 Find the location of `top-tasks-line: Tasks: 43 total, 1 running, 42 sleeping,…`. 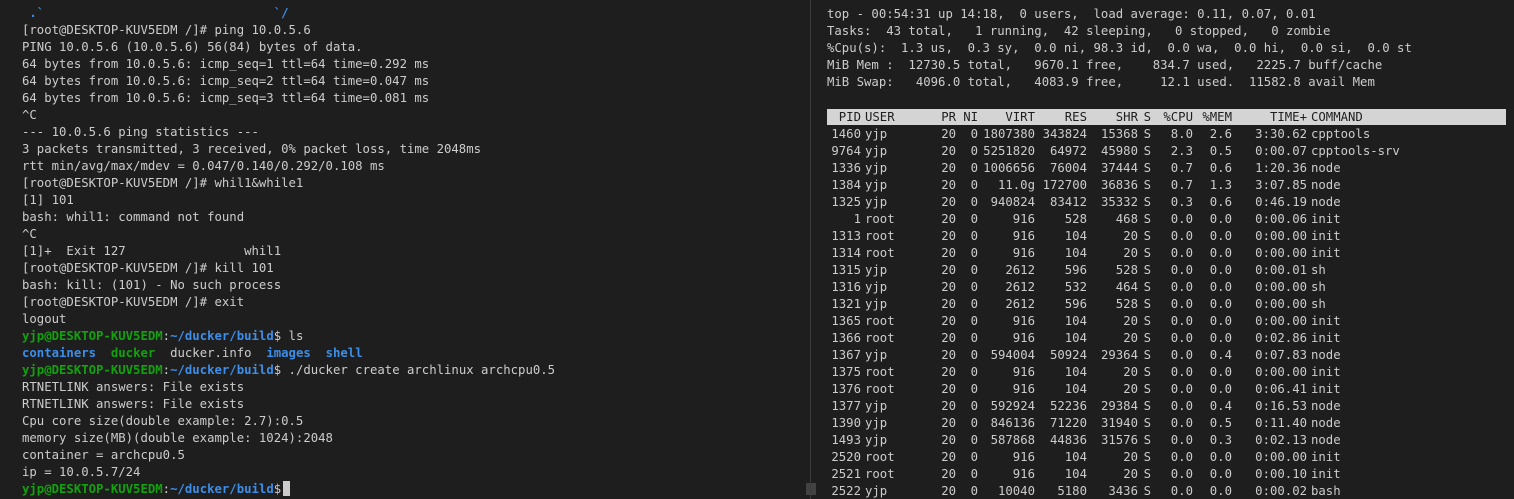

top-tasks-line: Tasks: 43 total, 1 running, 42 sleeping,… is located at coordinates (1079, 31).